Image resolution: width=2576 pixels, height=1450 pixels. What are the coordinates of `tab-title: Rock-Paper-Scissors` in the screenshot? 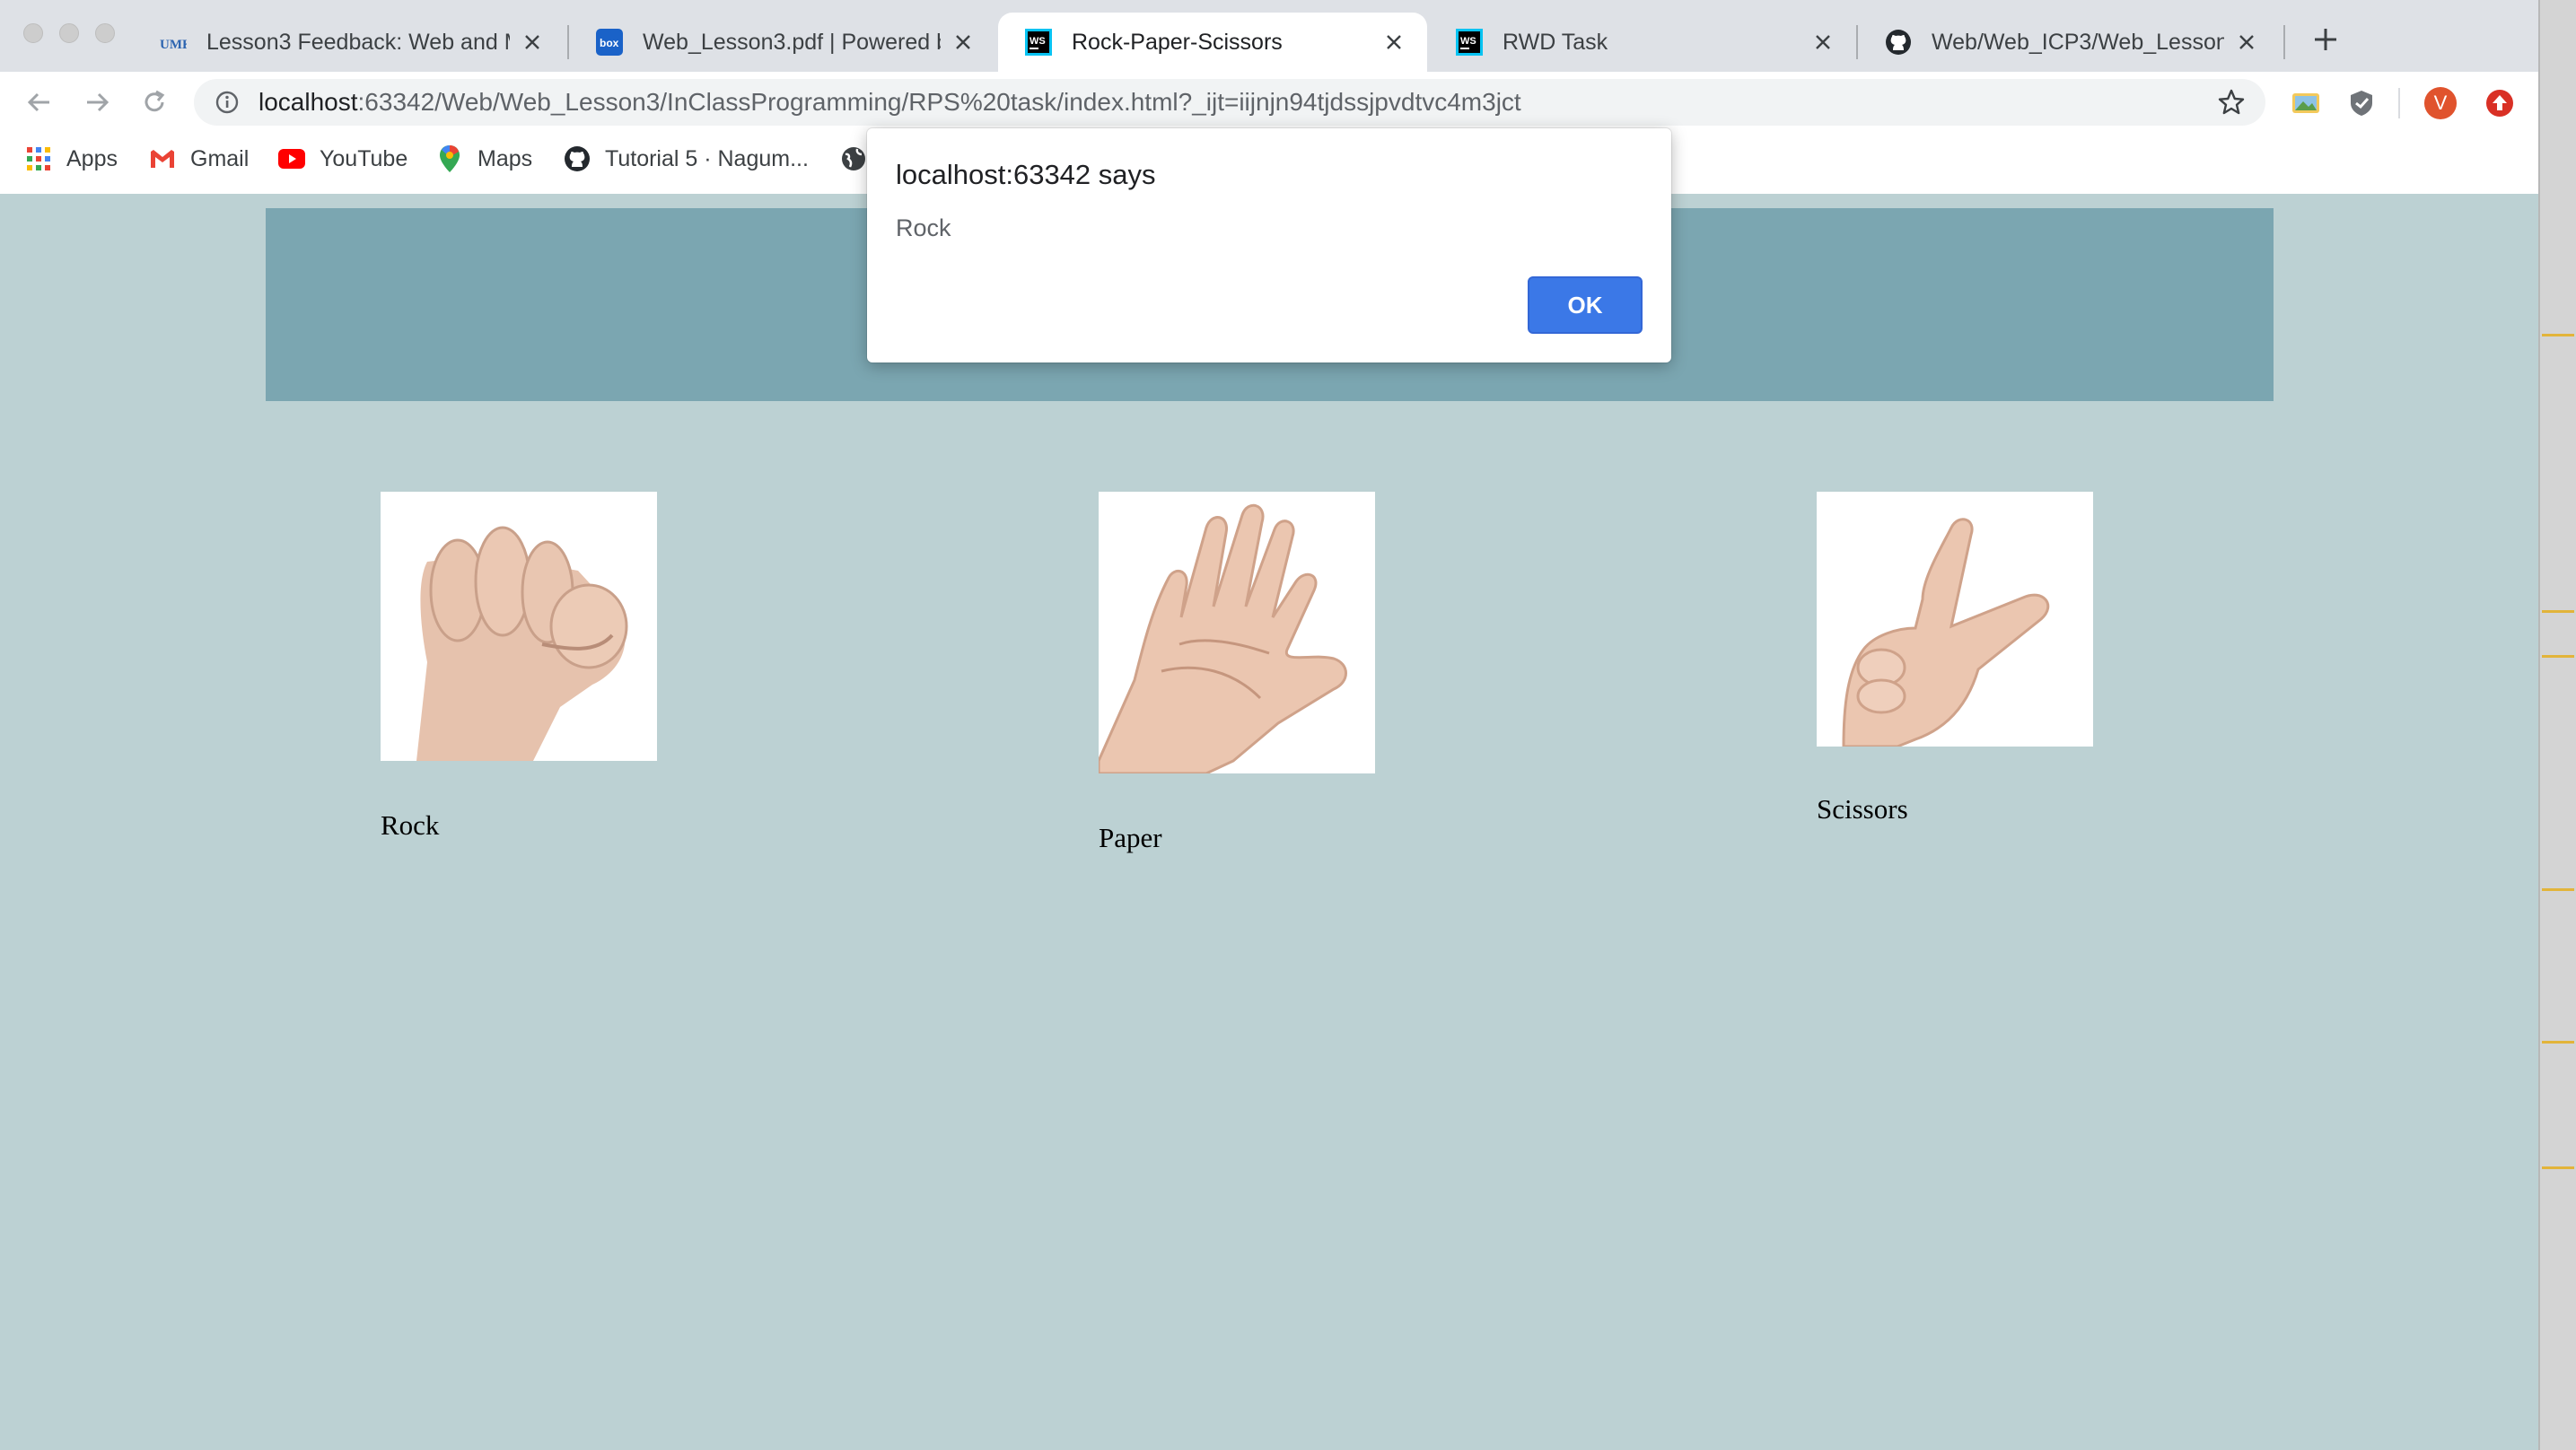 It's located at (1177, 42).